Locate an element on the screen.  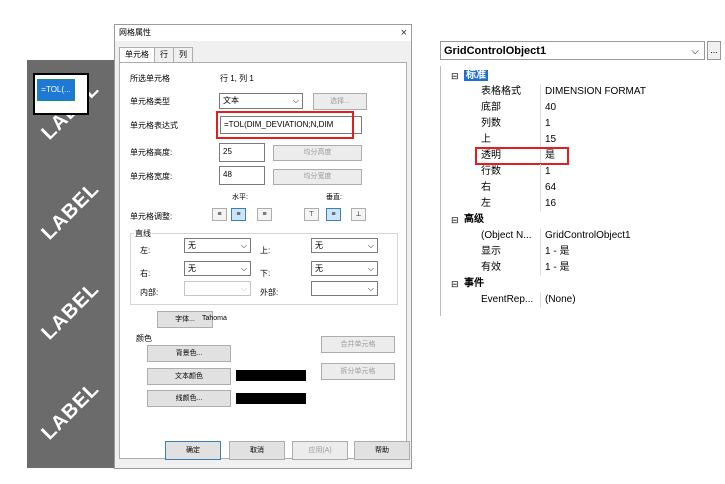
ok-button: 确定 is located at coordinates (193, 450).